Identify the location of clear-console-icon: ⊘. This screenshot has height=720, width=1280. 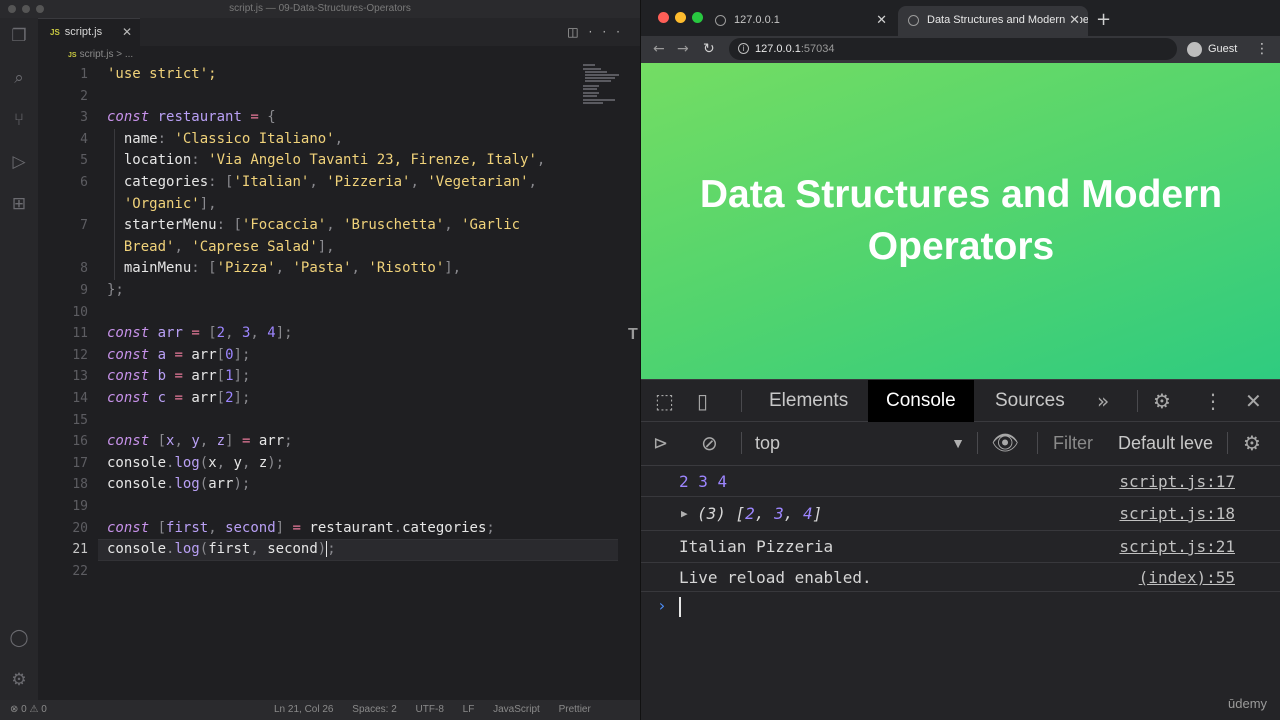
(709, 443).